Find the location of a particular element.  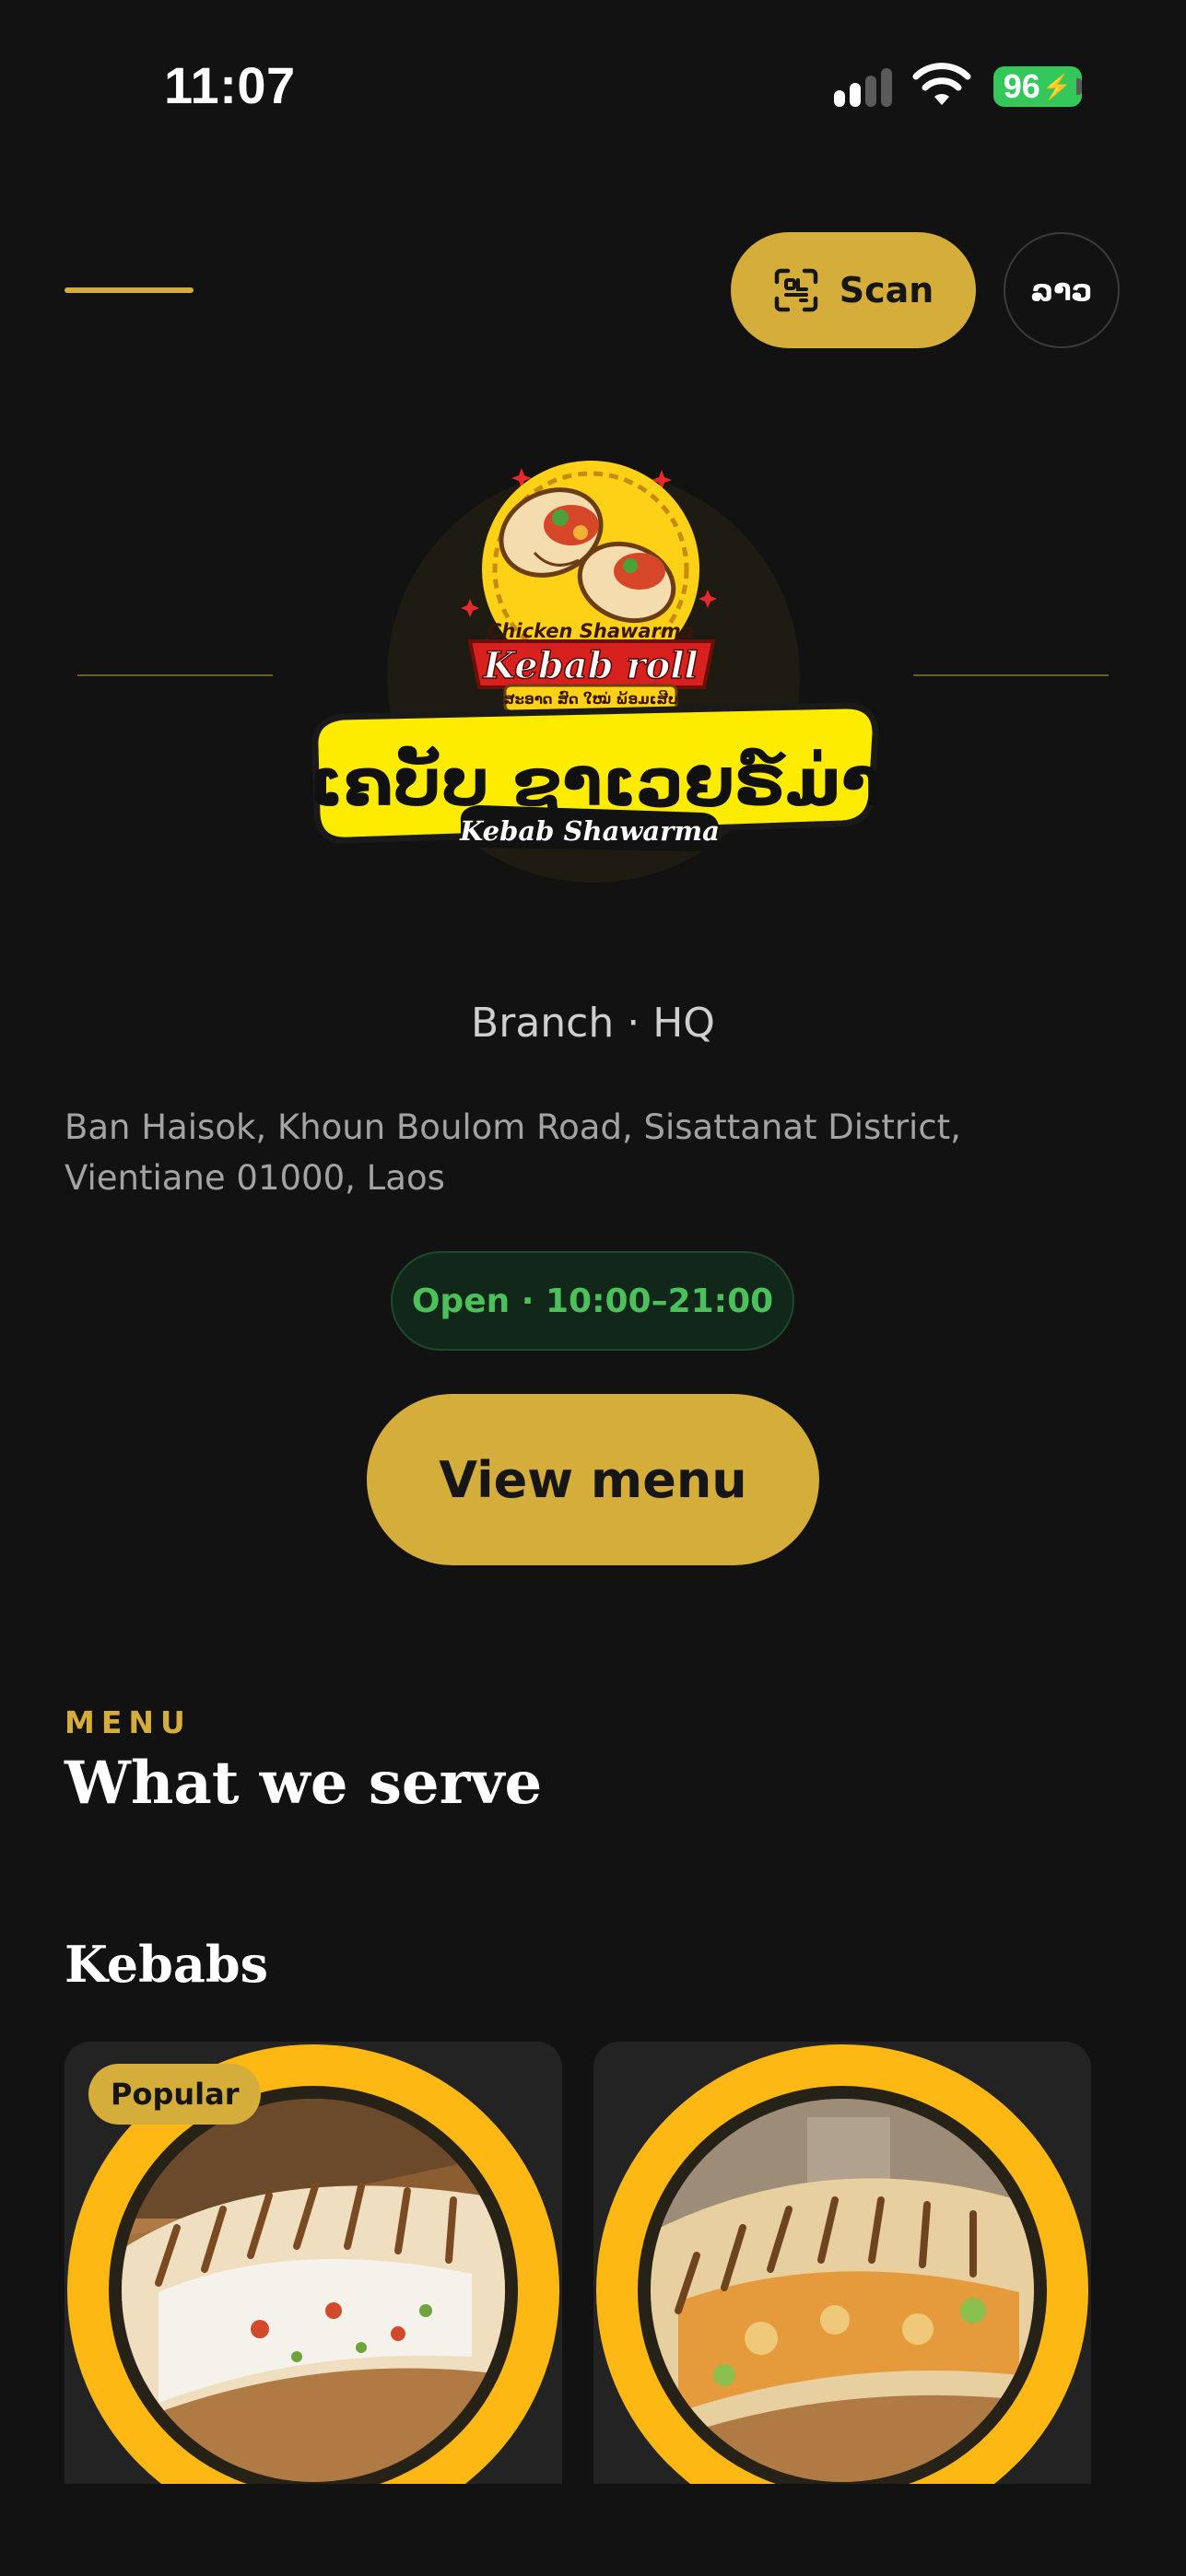

language-button-label: ລາວ is located at coordinates (1061, 290).